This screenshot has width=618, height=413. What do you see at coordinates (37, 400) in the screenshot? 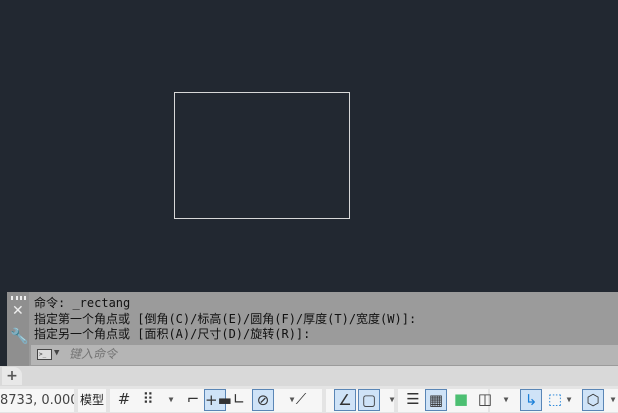
I see `coordinates-readout: 8733, 0.0000` at bounding box center [37, 400].